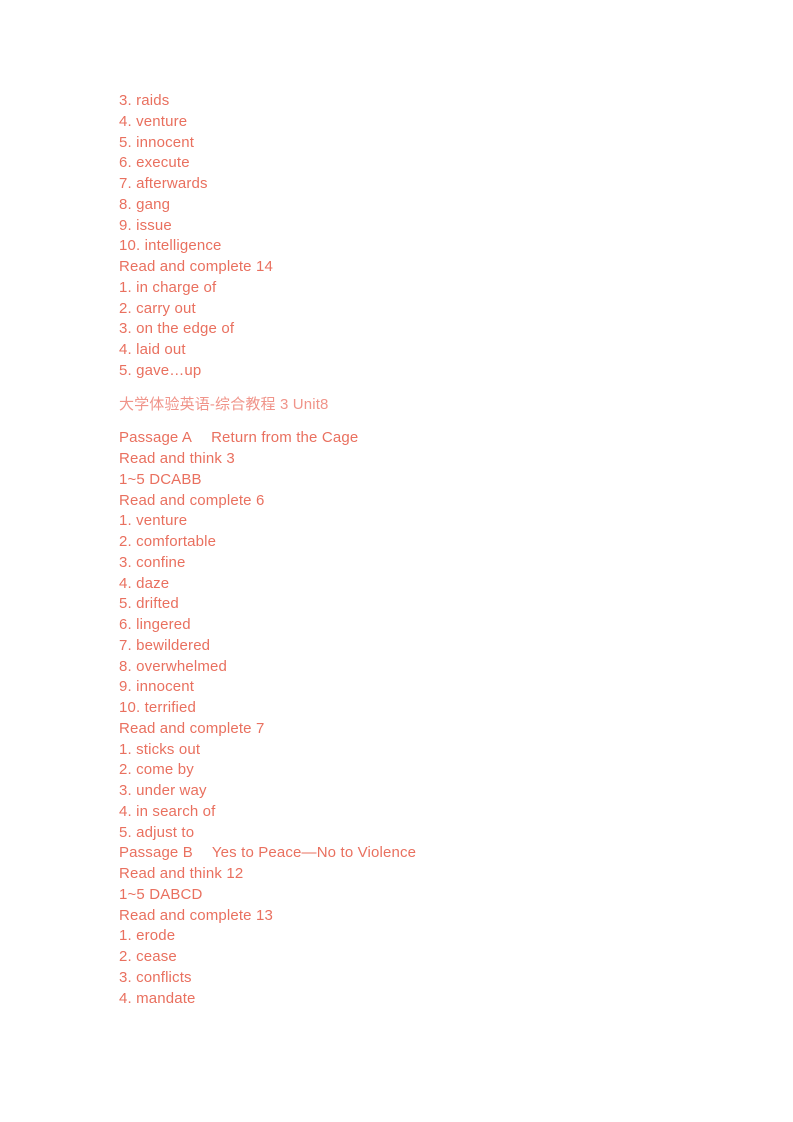 The height and width of the screenshot is (1122, 793). Describe the element at coordinates (147, 936) in the screenshot. I see `answer-line: 1. erode` at that location.